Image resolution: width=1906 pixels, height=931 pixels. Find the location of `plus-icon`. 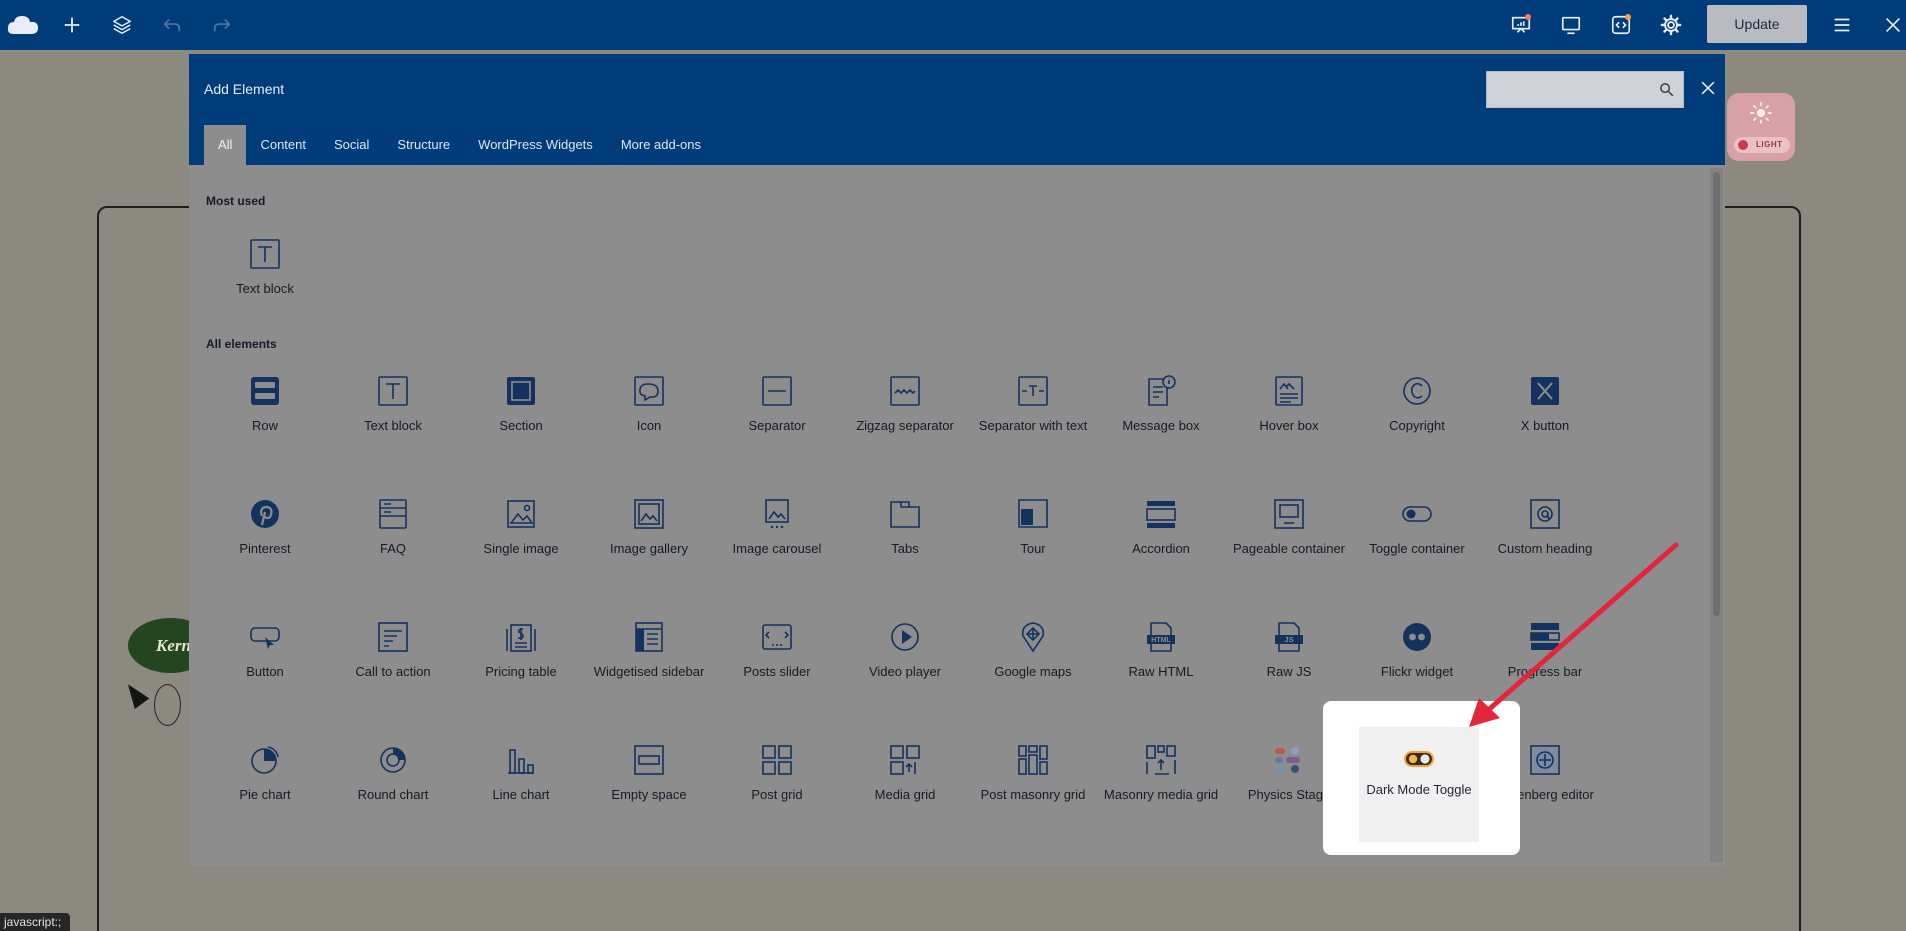

plus-icon is located at coordinates (72, 25).